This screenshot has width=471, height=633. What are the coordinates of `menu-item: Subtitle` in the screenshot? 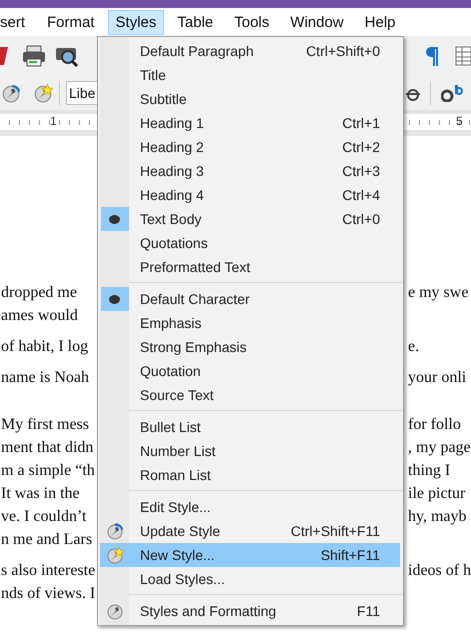 It's located at (250, 99).